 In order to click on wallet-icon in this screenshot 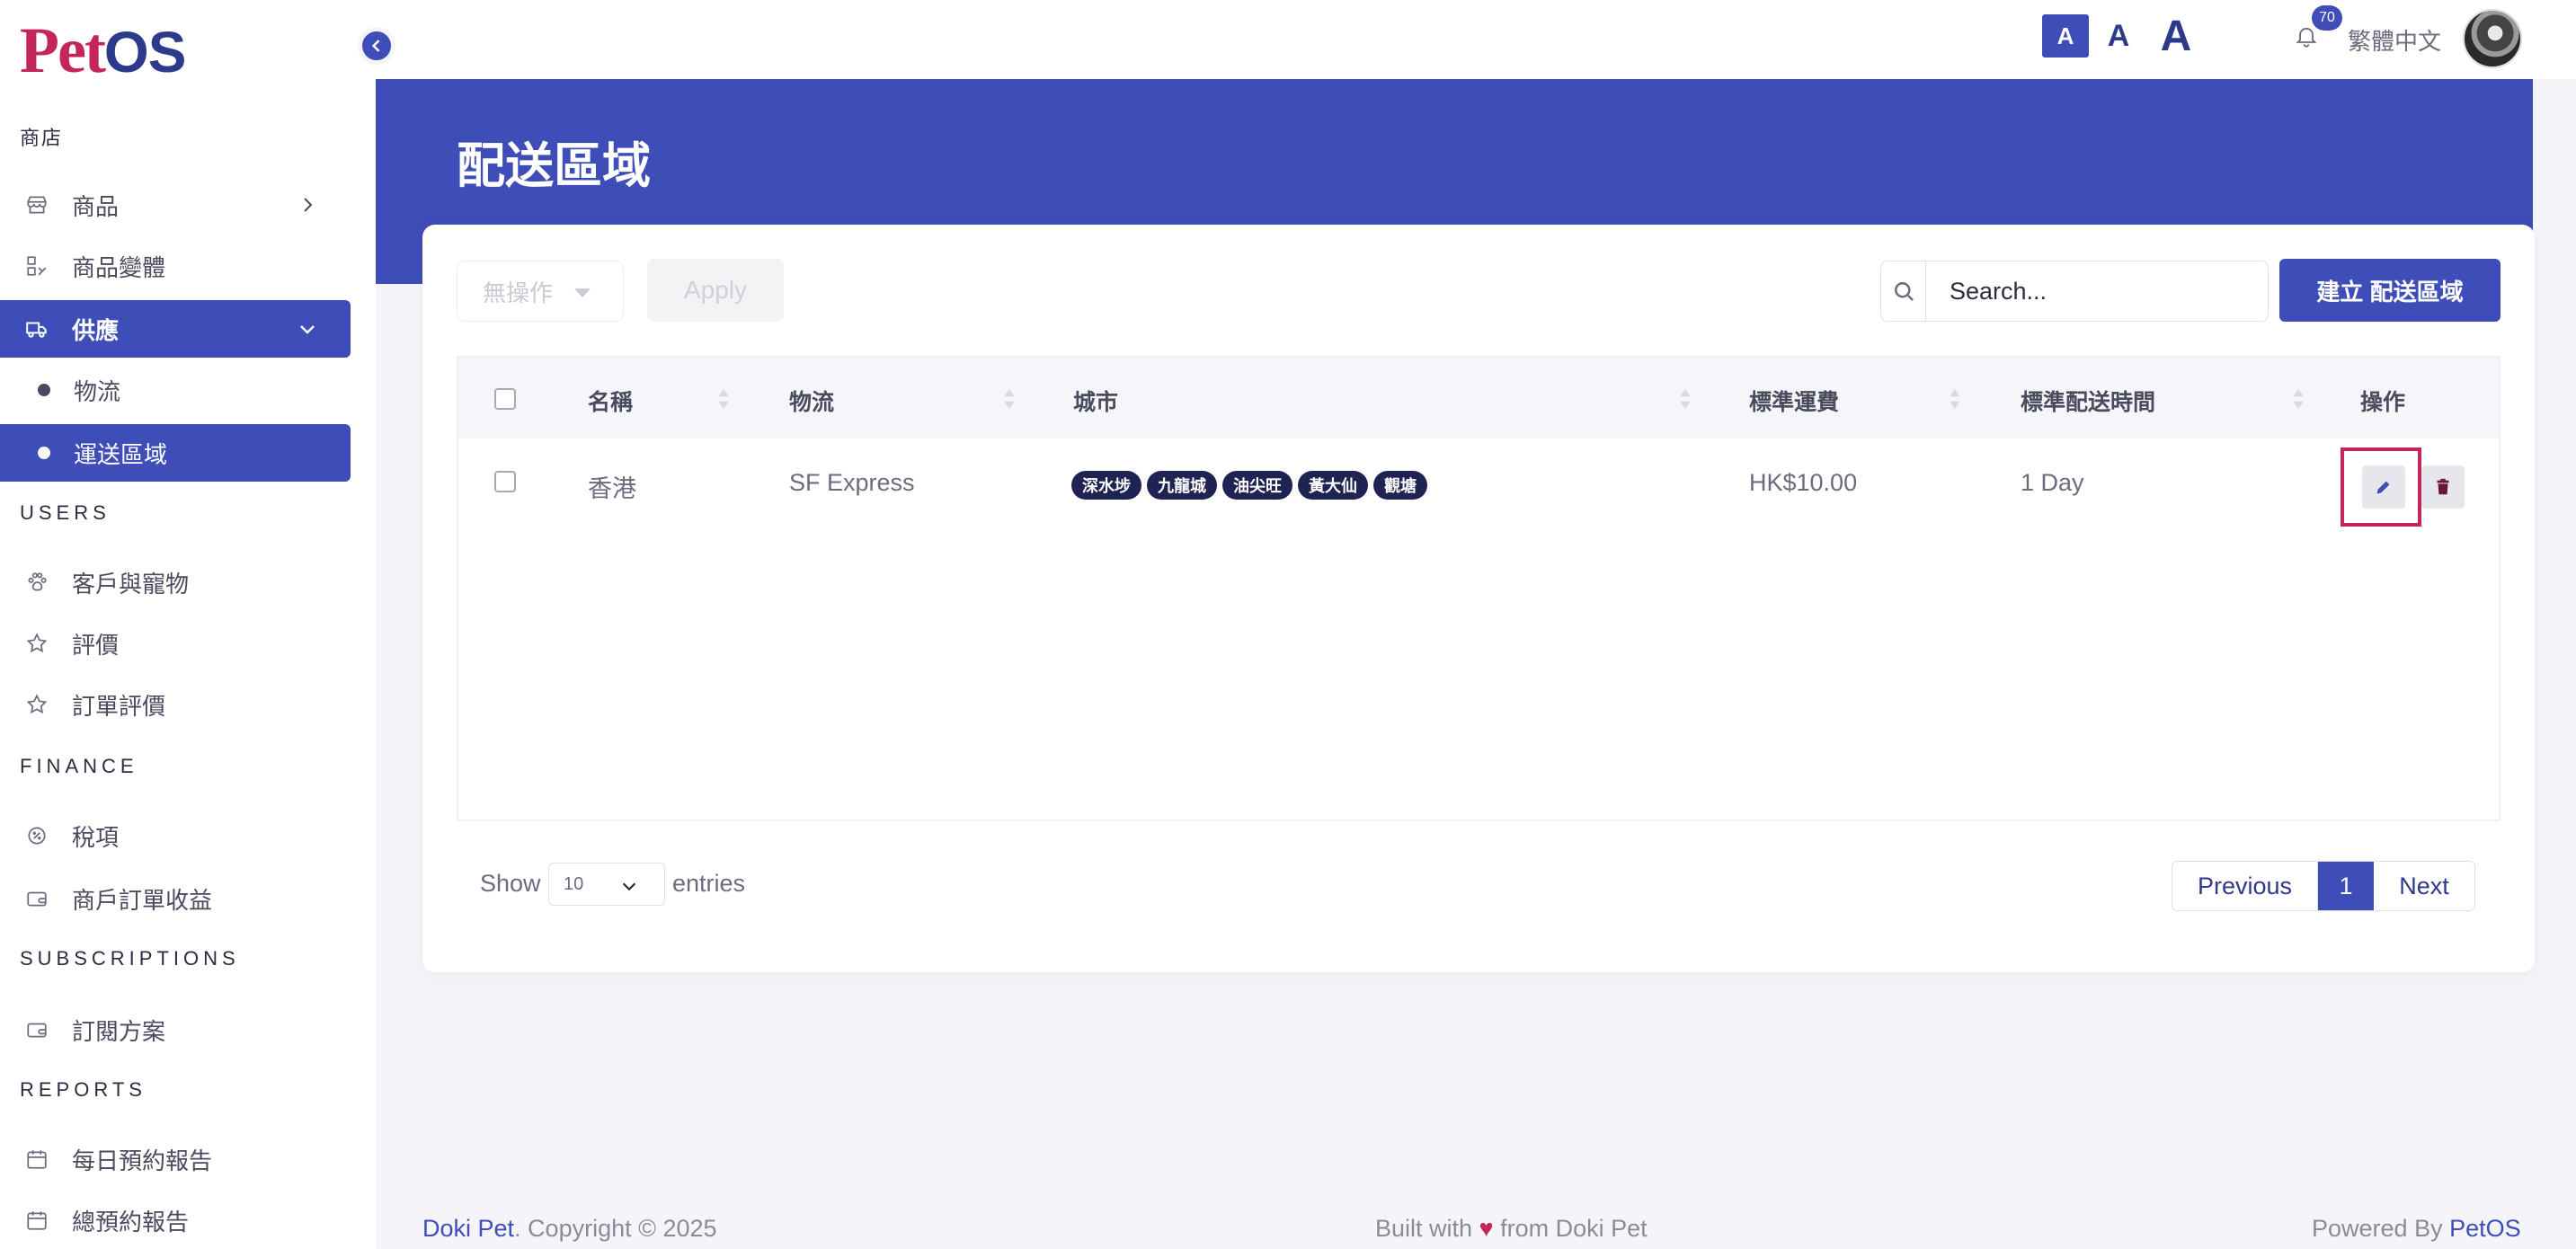, I will do `click(37, 898)`.